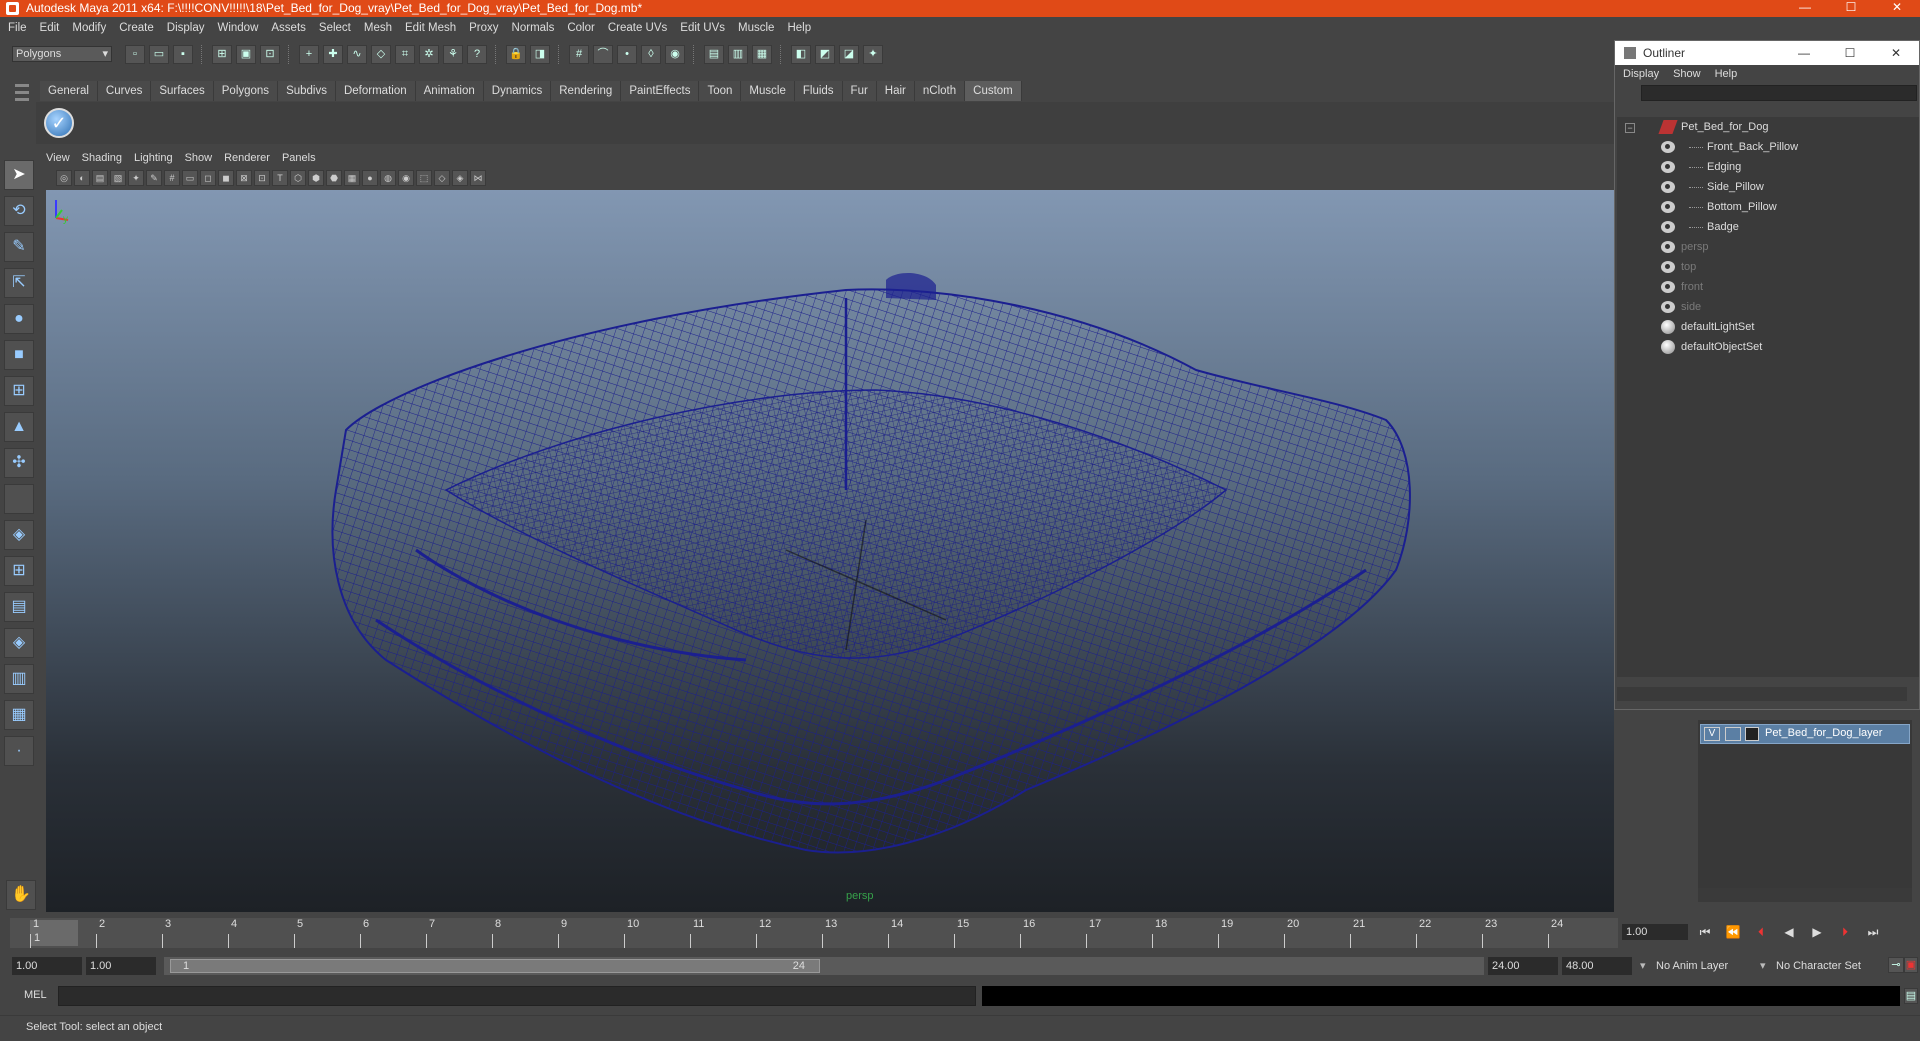 The image size is (1920, 1041). I want to click on open-scene-icon: ▭, so click(159, 54).